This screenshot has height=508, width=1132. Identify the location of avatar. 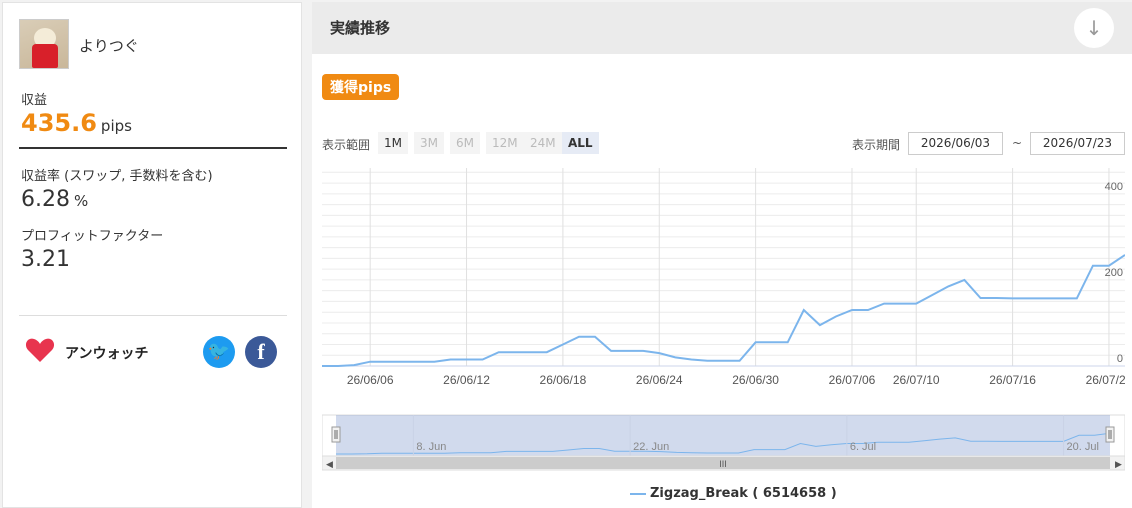
(44, 44).